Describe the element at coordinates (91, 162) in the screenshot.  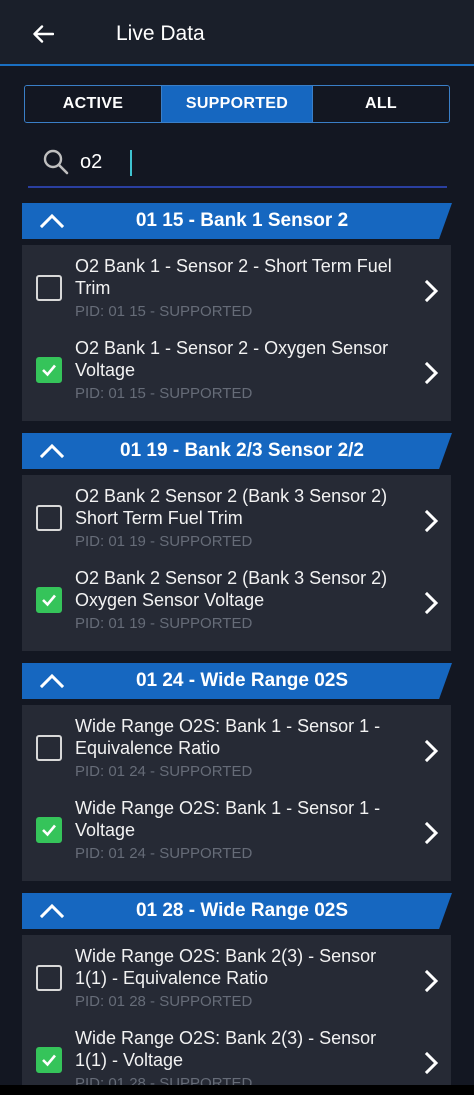
I see `search-input: o2` at that location.